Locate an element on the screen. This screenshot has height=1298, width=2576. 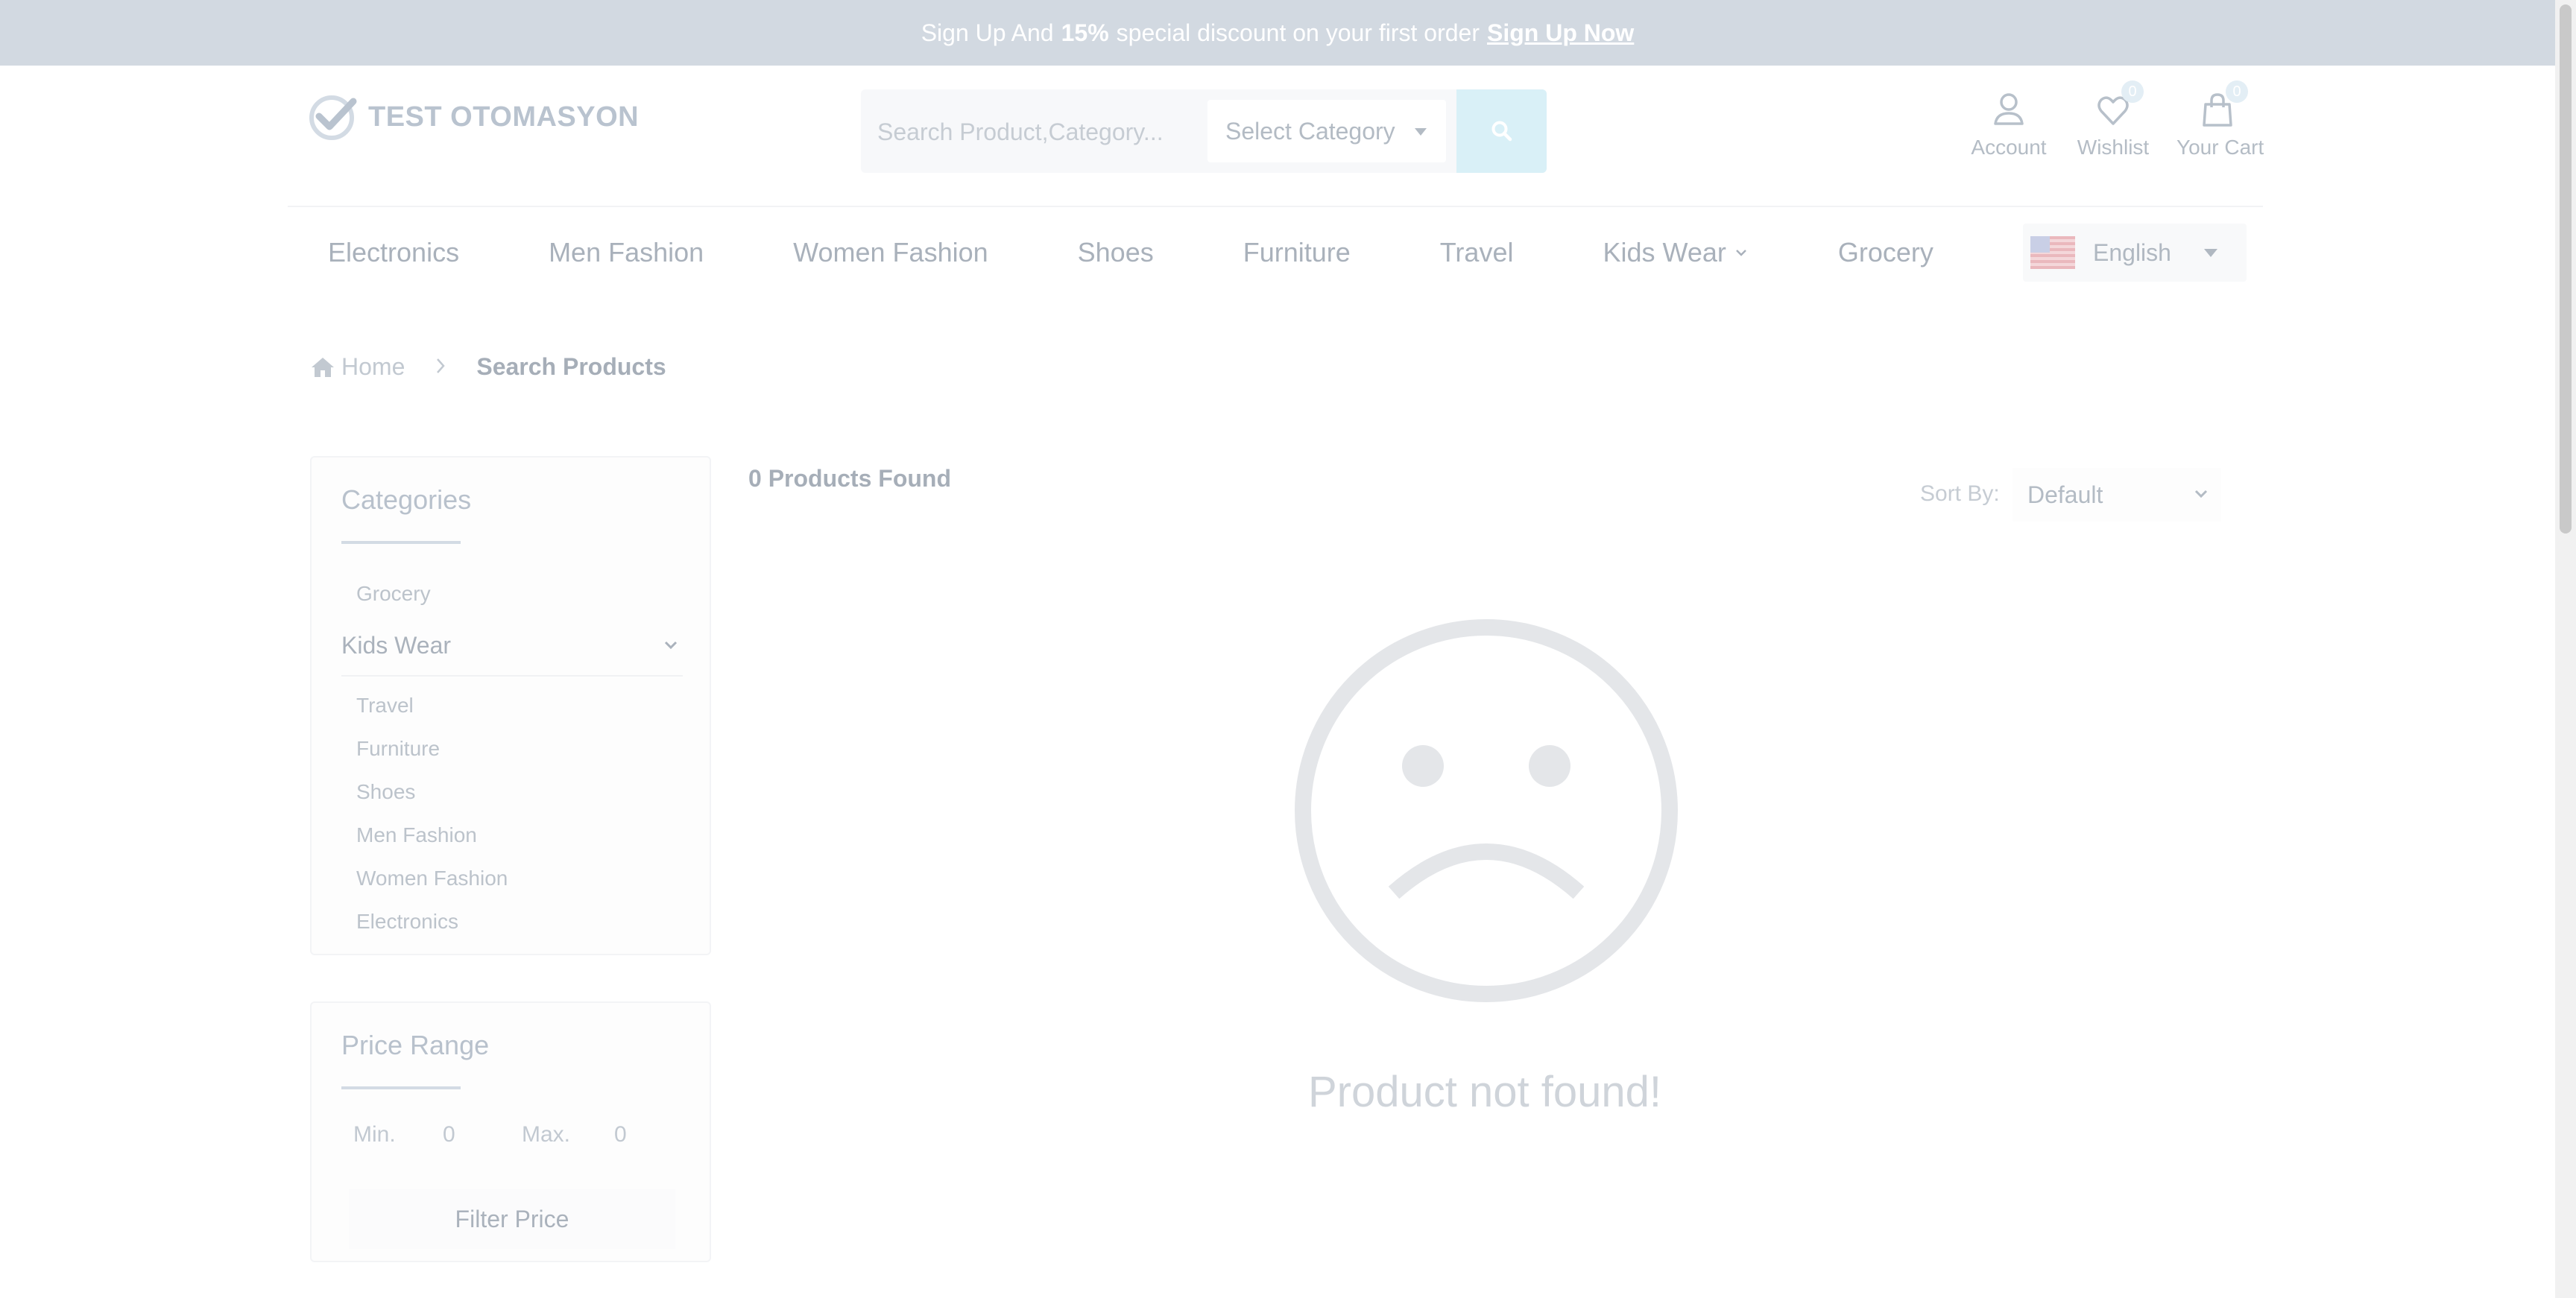
sort-select-value: Default is located at coordinates (2065, 494).